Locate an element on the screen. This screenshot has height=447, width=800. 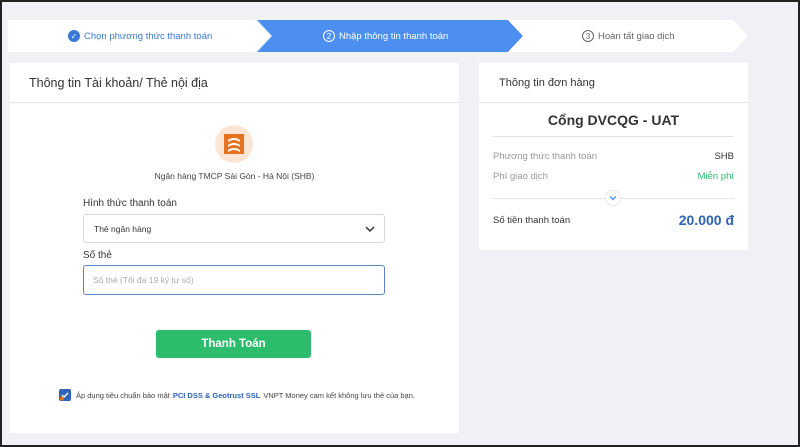
step-2-label: Nhập thông tin thanh toán is located at coordinates (394, 36).